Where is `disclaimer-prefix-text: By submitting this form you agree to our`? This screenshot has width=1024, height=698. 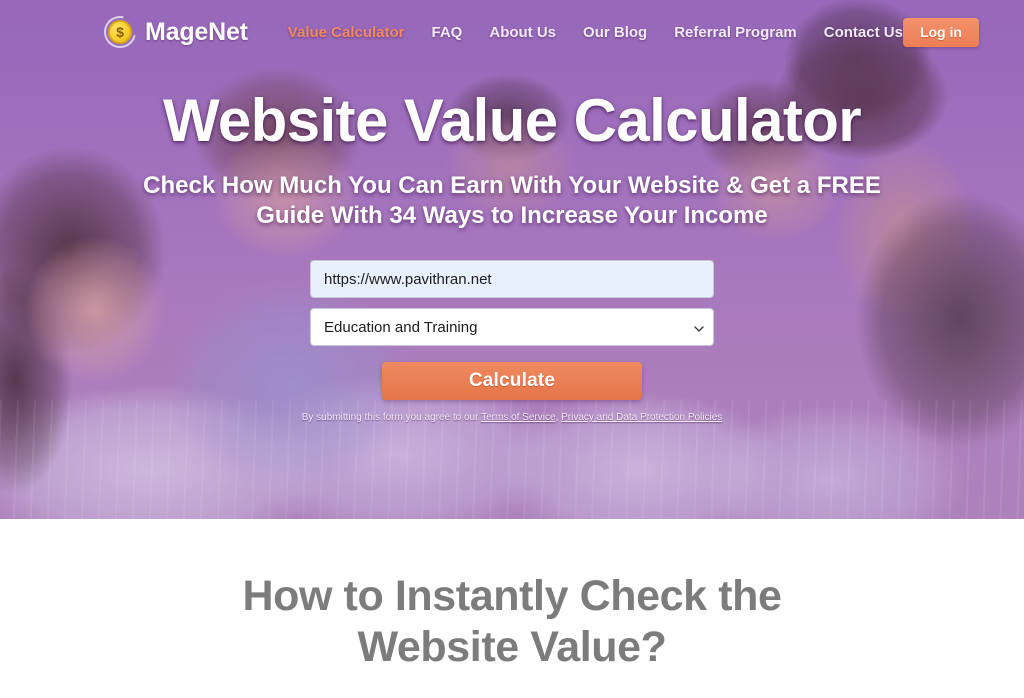 disclaimer-prefix-text: By submitting this form you agree to our is located at coordinates (391, 418).